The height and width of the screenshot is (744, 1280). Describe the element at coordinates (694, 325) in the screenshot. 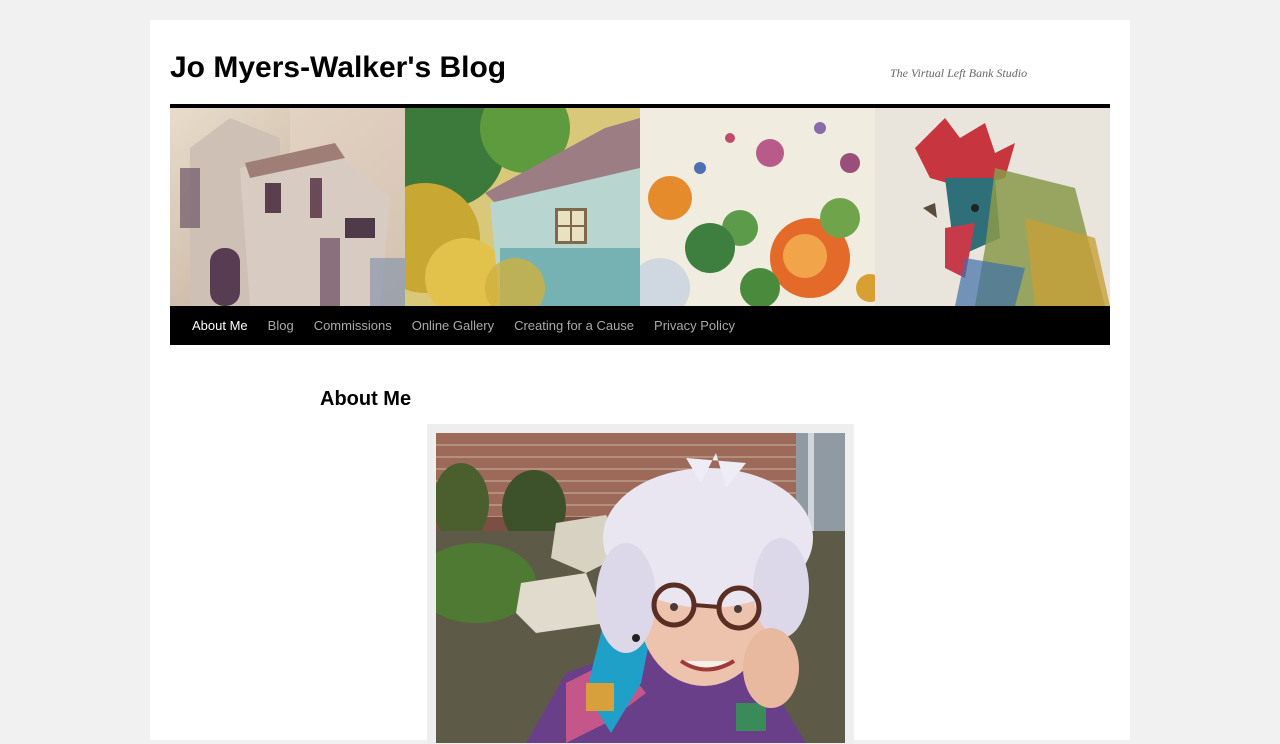

I see `menu-item-privacy-policy: Privacy Policy` at that location.